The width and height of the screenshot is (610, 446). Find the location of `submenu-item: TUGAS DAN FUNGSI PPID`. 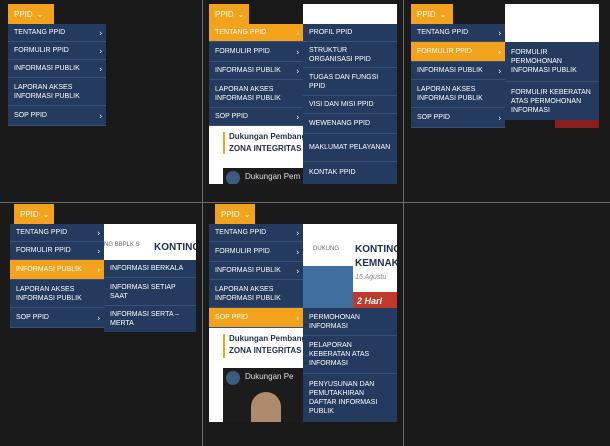

submenu-item: TUGAS DAN FUNGSI PPID is located at coordinates (350, 82).